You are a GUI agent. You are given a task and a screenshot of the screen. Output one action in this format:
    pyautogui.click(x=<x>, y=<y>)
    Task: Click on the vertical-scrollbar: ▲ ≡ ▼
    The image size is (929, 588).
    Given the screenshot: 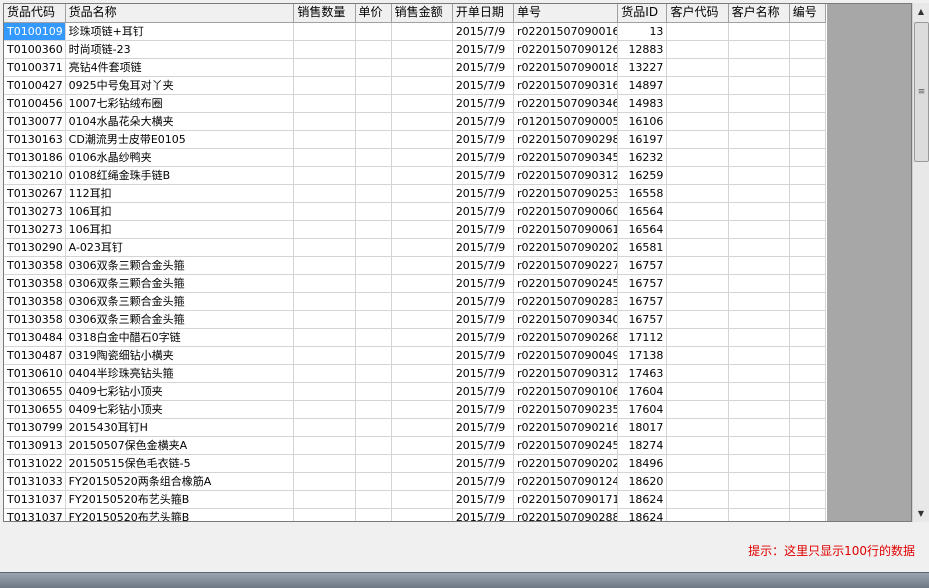 What is the action you would take?
    pyautogui.click(x=920, y=262)
    